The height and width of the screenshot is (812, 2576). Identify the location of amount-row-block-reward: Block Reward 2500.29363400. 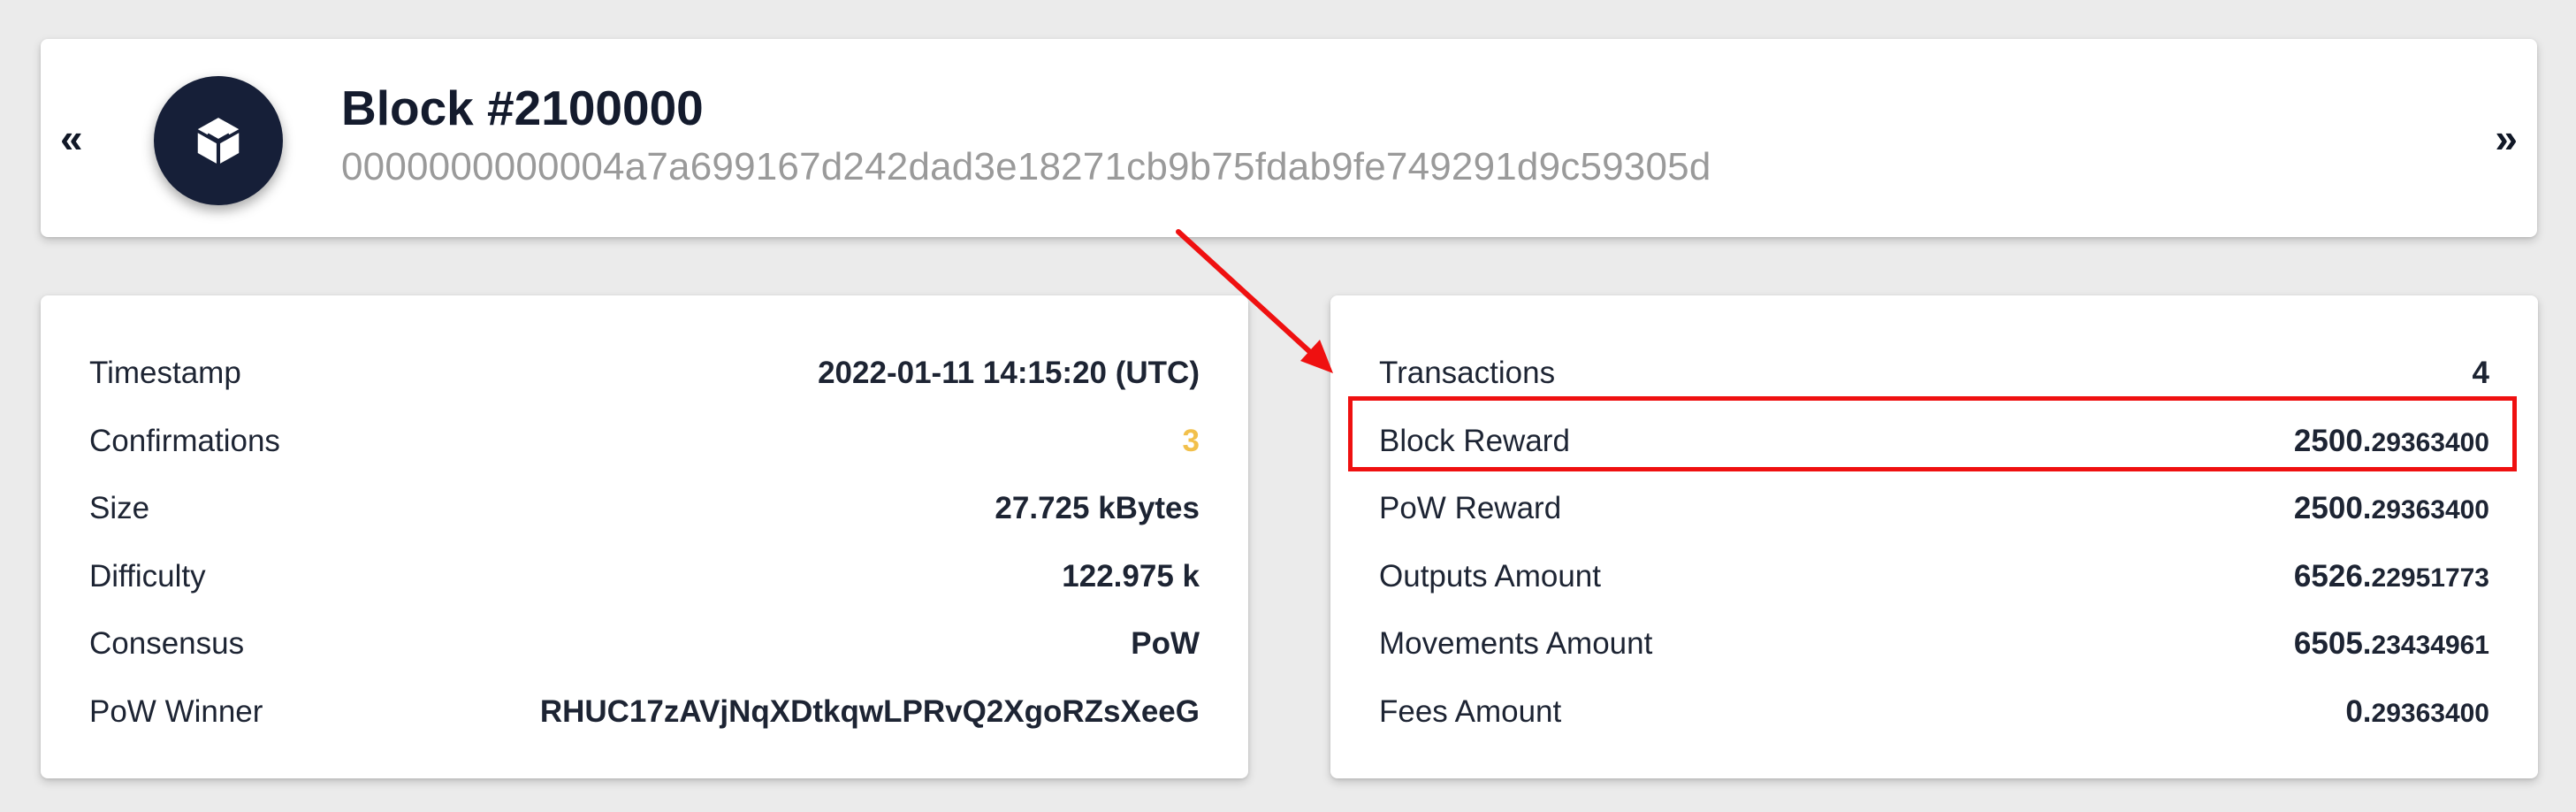
(1934, 442).